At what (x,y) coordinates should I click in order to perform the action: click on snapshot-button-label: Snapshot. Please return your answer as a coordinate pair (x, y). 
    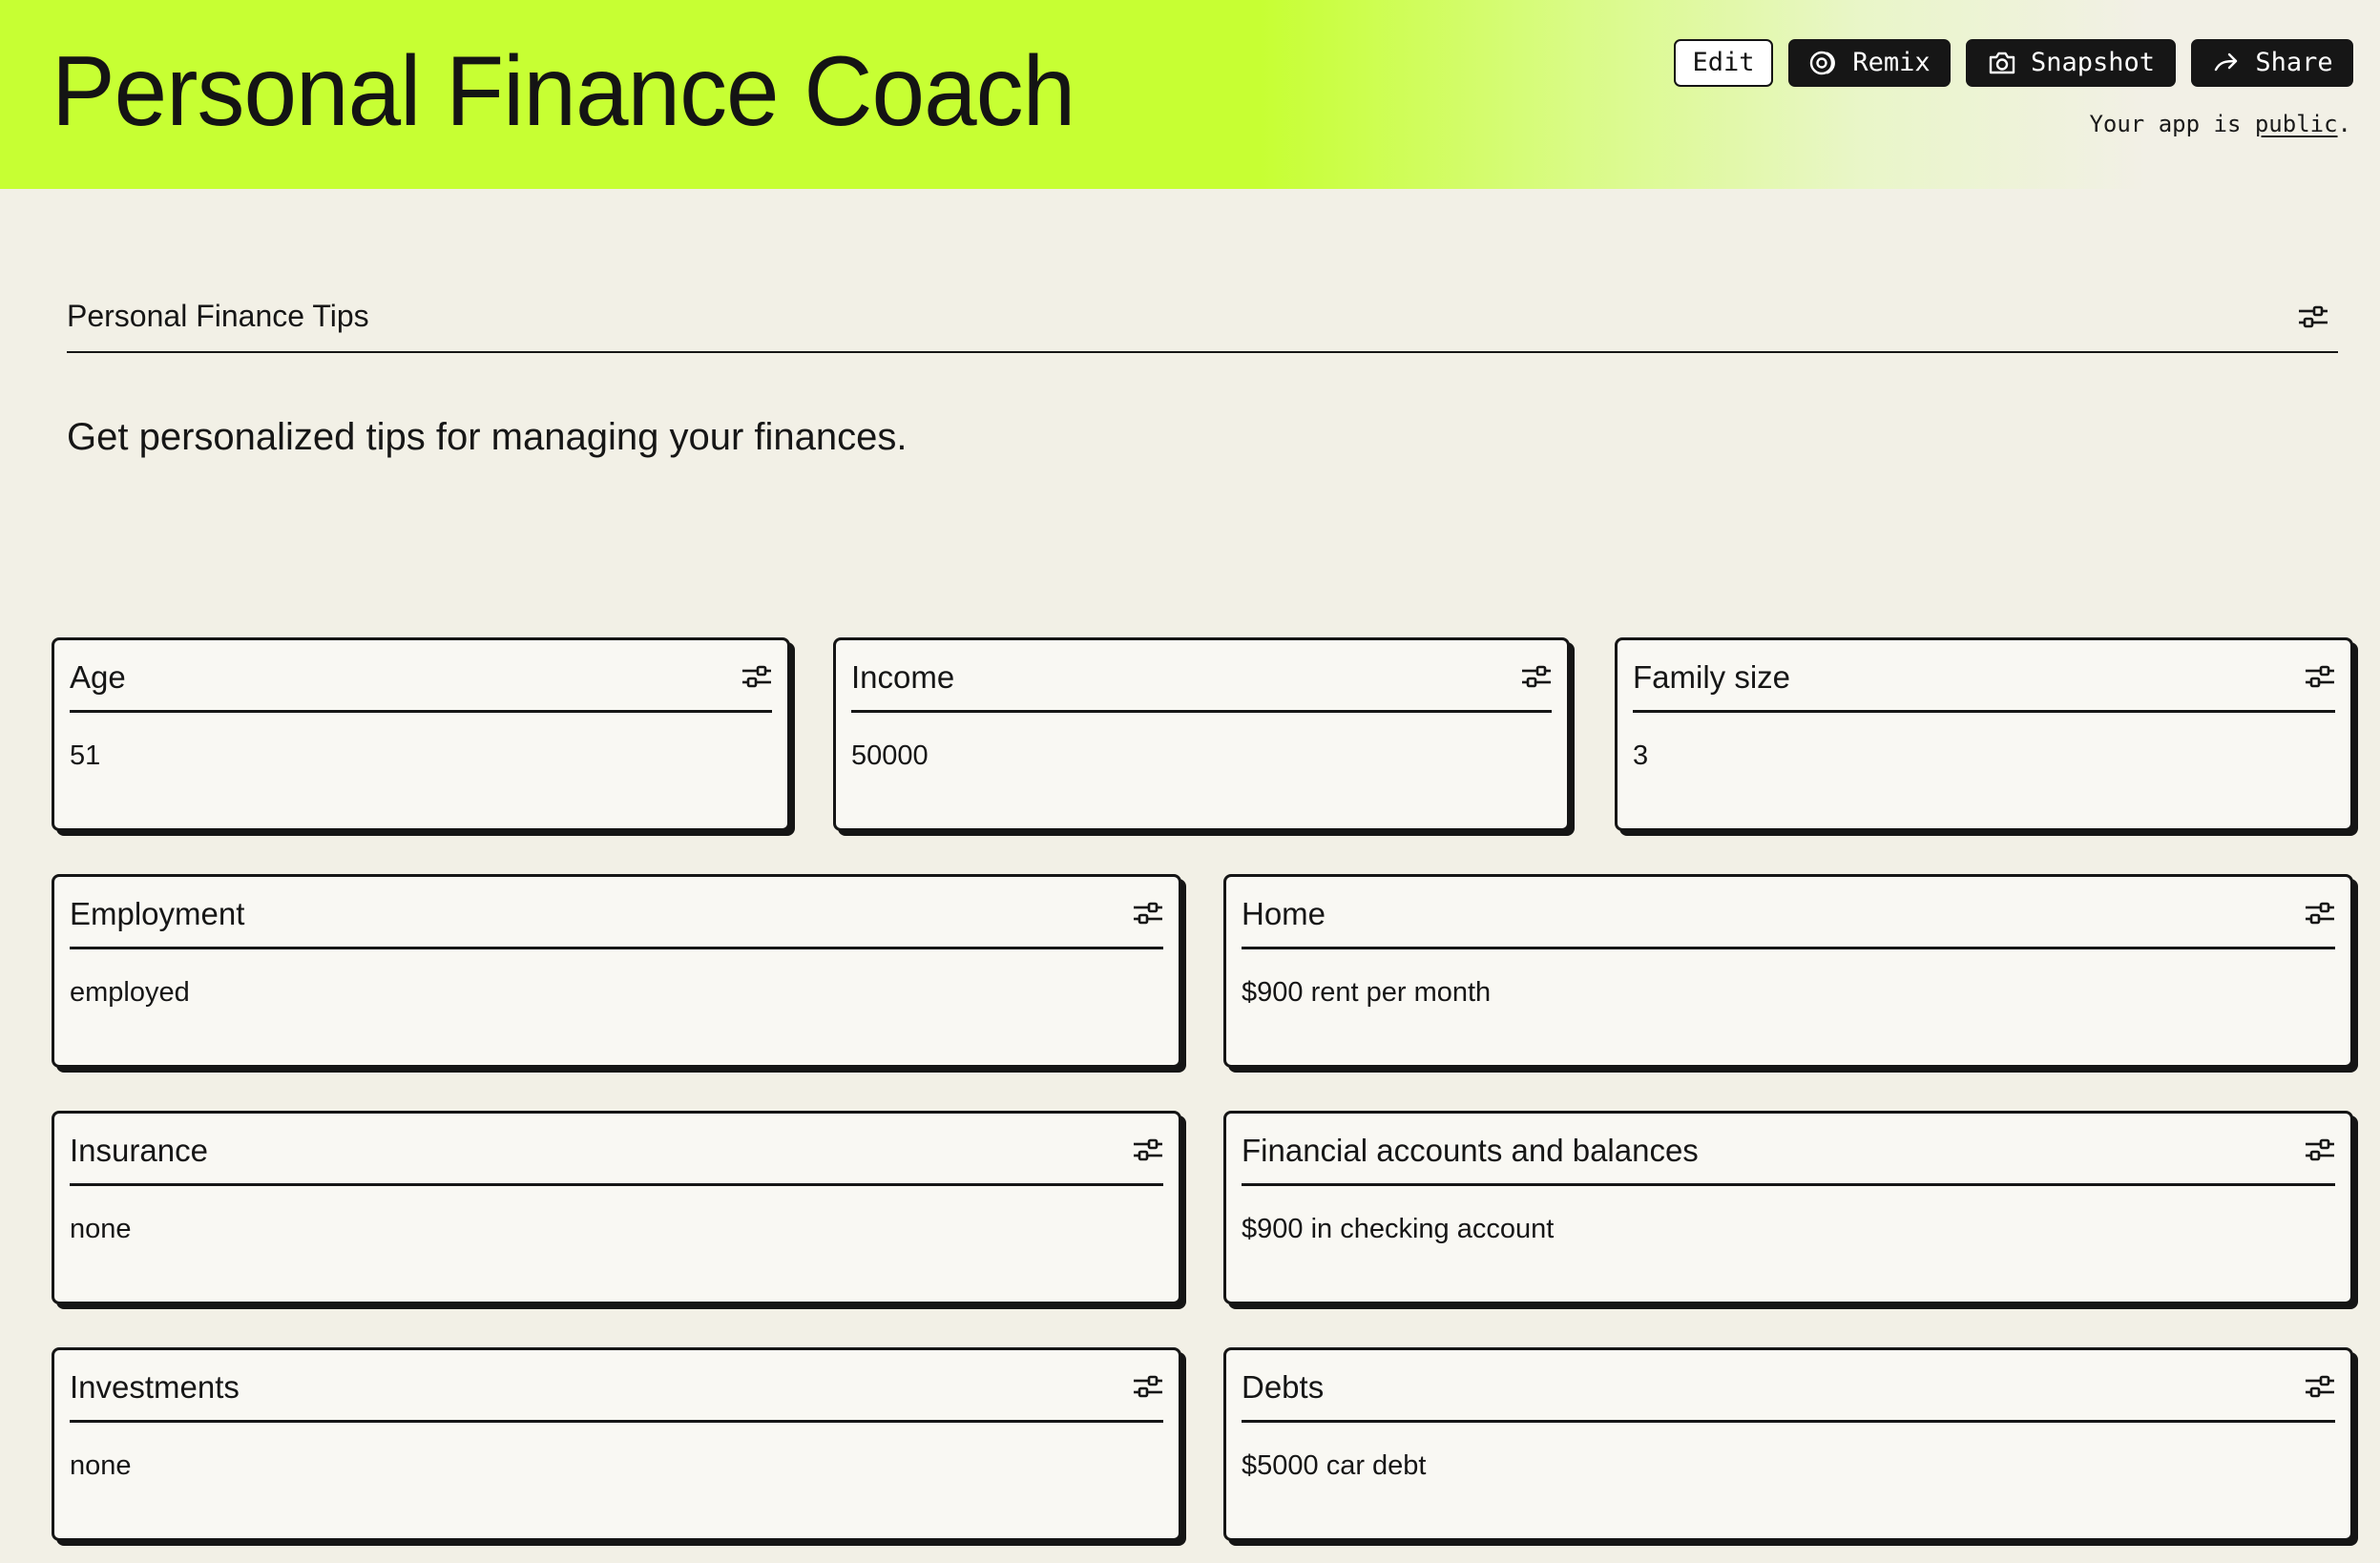
    Looking at the image, I should click on (2093, 62).